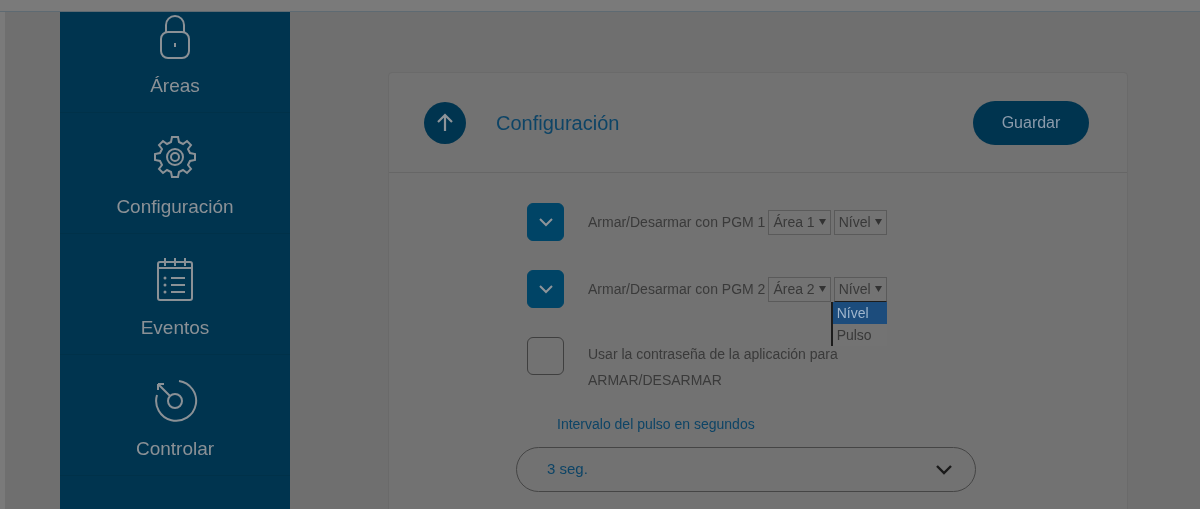 The width and height of the screenshot is (1200, 509). Describe the element at coordinates (558, 123) in the screenshot. I see `panel-title: Configuración` at that location.